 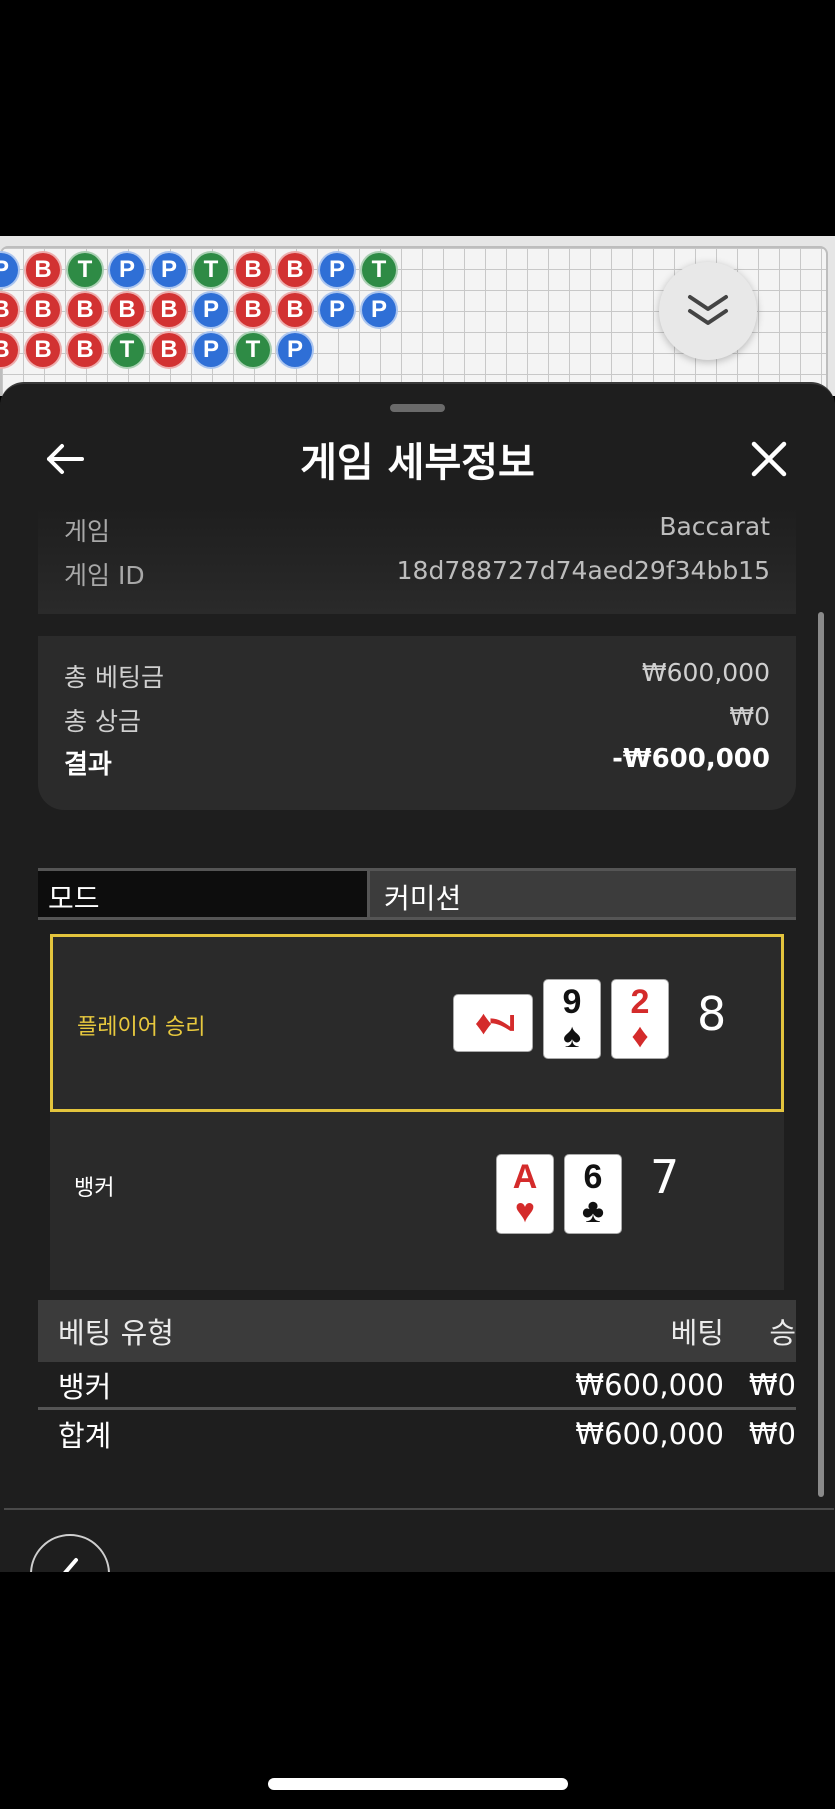 I want to click on bet-table: 베팅 유형 베팅 승 뱅커 ₩600,000 ₩0 합계 ₩600,000 ₩0, so click(x=417, y=1379).